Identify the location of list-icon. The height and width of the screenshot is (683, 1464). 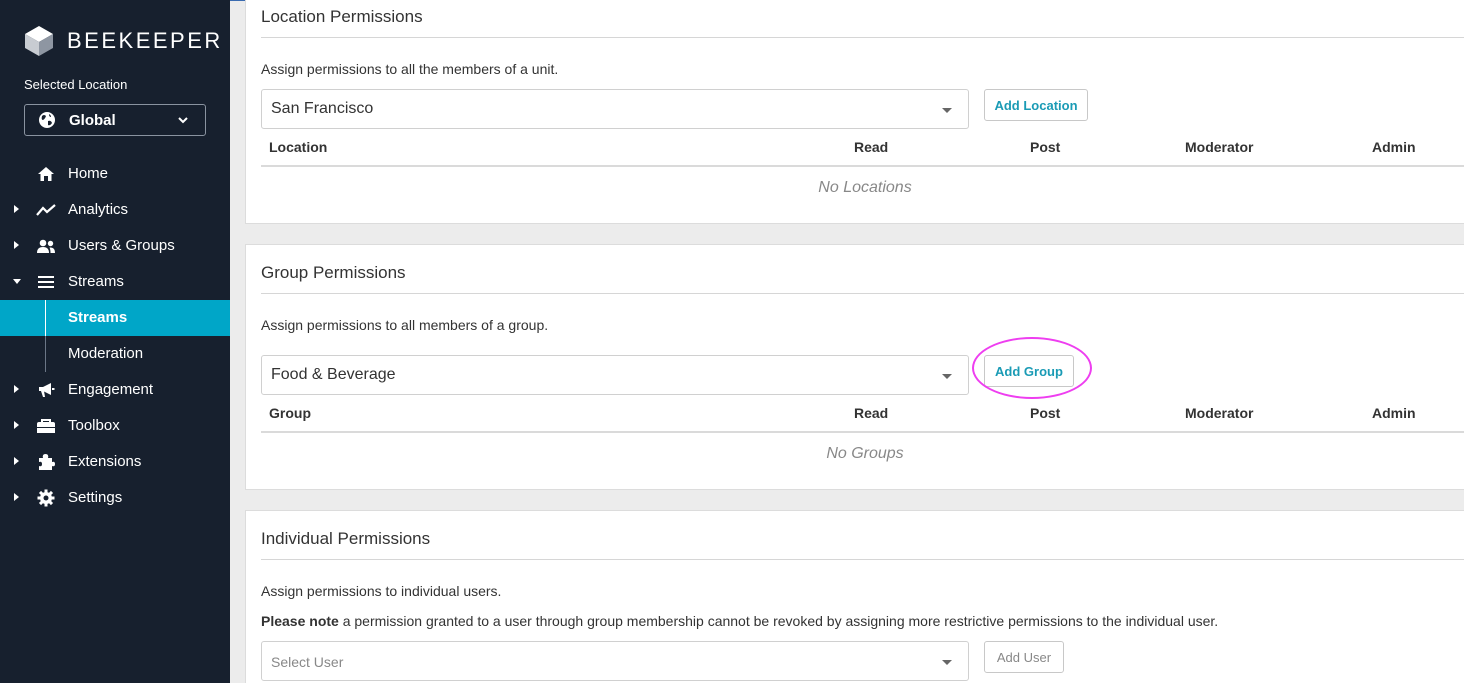
(46, 282).